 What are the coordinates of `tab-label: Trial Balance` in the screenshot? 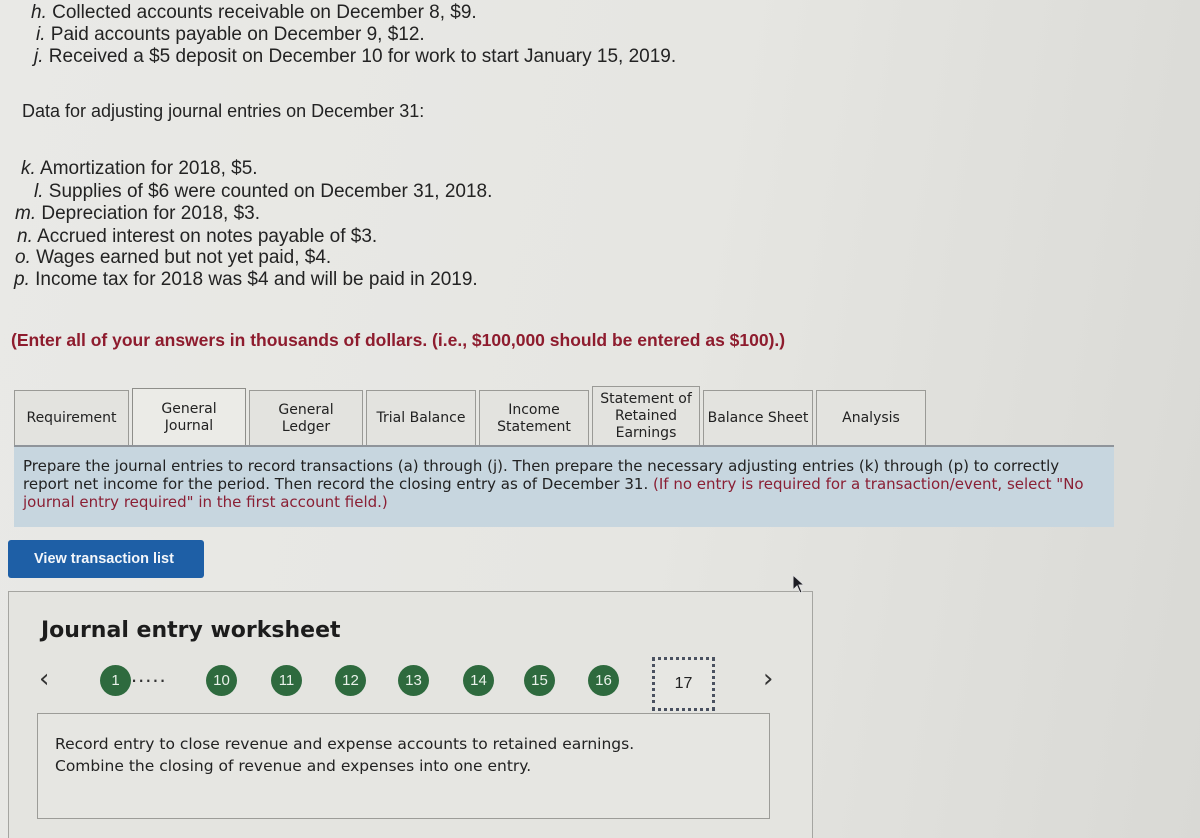 It's located at (421, 418).